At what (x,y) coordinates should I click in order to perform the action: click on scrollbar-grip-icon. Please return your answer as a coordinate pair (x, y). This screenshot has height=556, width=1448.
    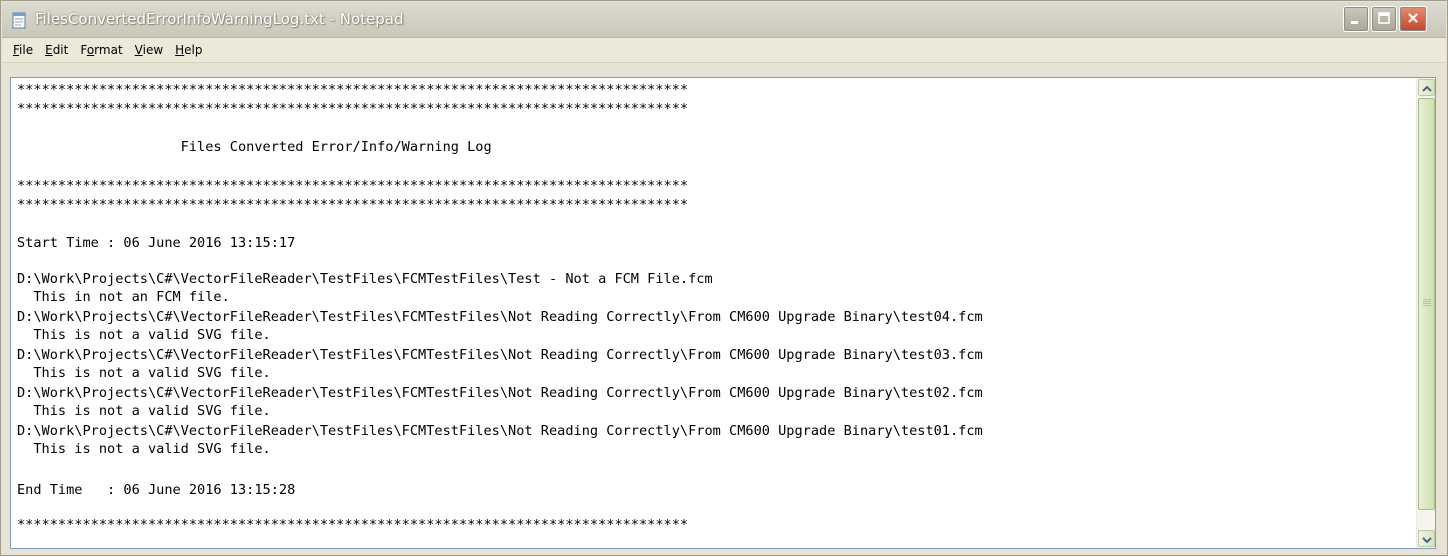
    Looking at the image, I should click on (1427, 303).